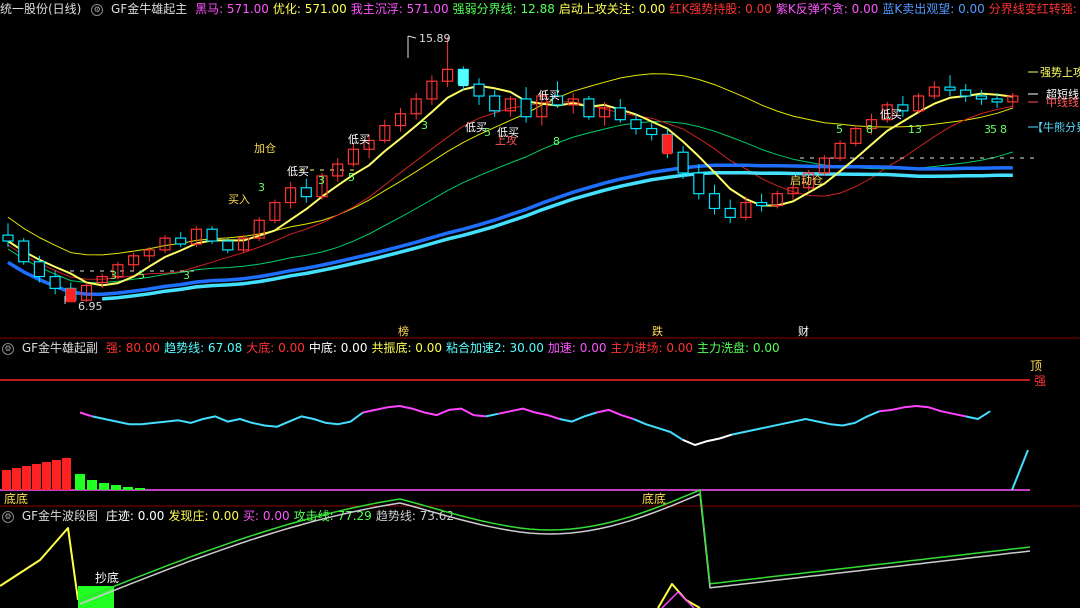 This screenshot has height=608, width=1080. Describe the element at coordinates (1056, 127) in the screenshot. I see `right-line-label: 【牛熊分界` at that location.